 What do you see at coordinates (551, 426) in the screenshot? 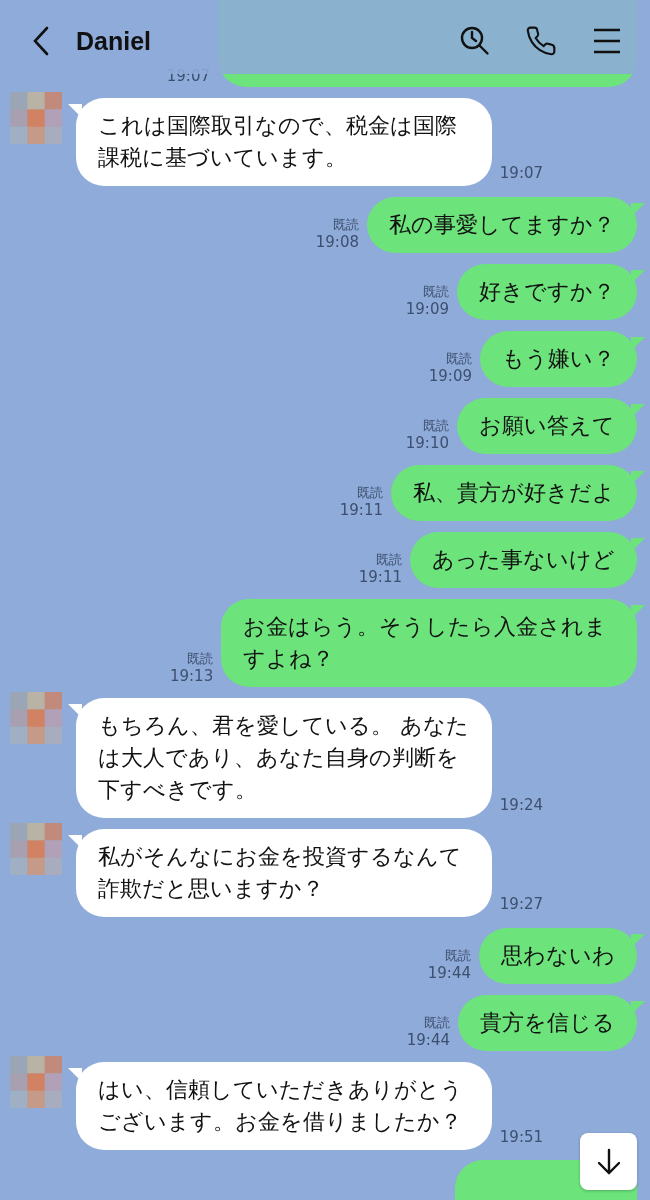
I see `message-bubble: お願い答えて` at bounding box center [551, 426].